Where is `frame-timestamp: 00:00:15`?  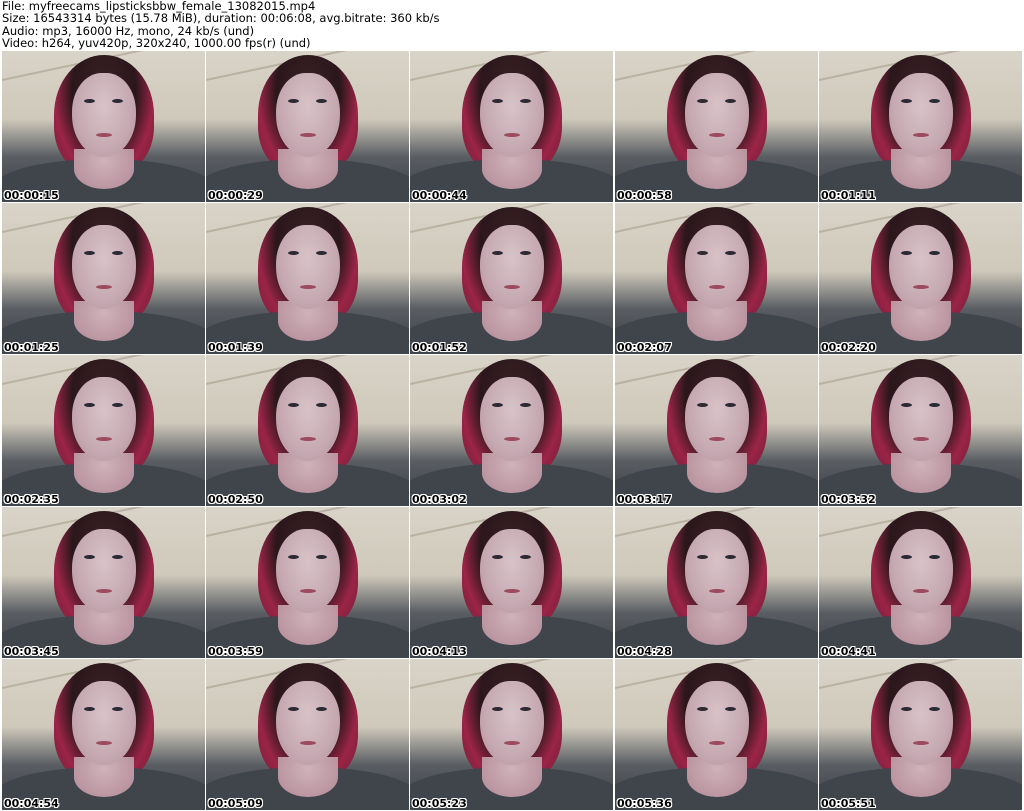 frame-timestamp: 00:00:15 is located at coordinates (31, 195).